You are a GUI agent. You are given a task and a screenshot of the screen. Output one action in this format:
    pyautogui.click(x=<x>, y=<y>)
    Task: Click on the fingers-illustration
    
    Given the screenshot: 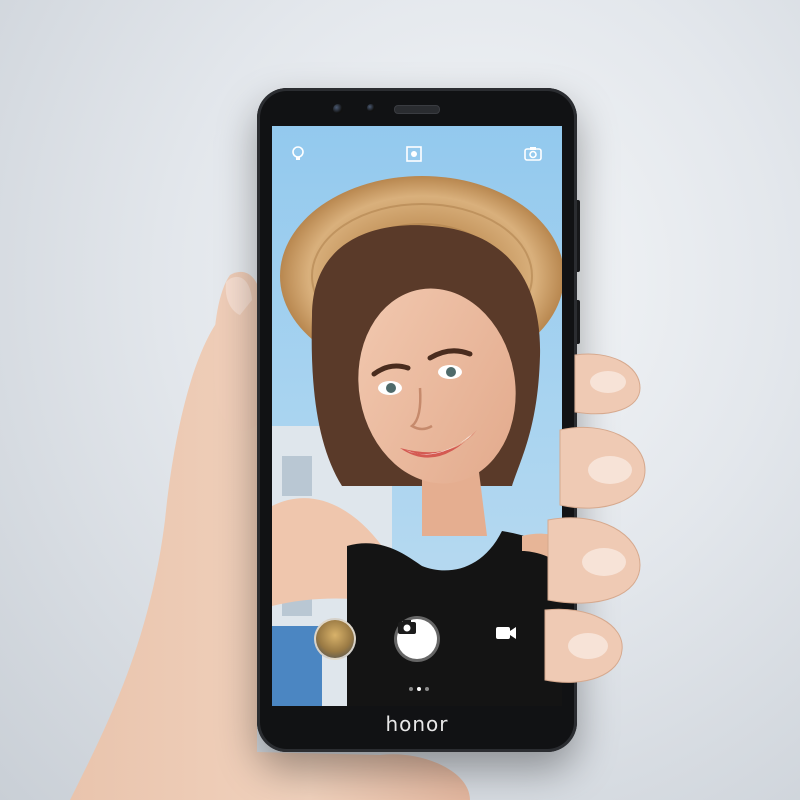 What is the action you would take?
    pyautogui.click(x=595, y=518)
    